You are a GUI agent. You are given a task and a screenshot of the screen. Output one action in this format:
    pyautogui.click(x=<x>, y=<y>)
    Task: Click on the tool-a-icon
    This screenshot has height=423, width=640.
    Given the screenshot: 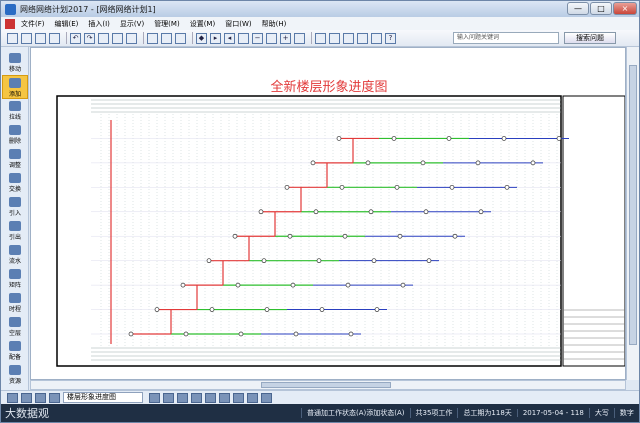 What is the action you would take?
    pyautogui.click(x=154, y=397)
    